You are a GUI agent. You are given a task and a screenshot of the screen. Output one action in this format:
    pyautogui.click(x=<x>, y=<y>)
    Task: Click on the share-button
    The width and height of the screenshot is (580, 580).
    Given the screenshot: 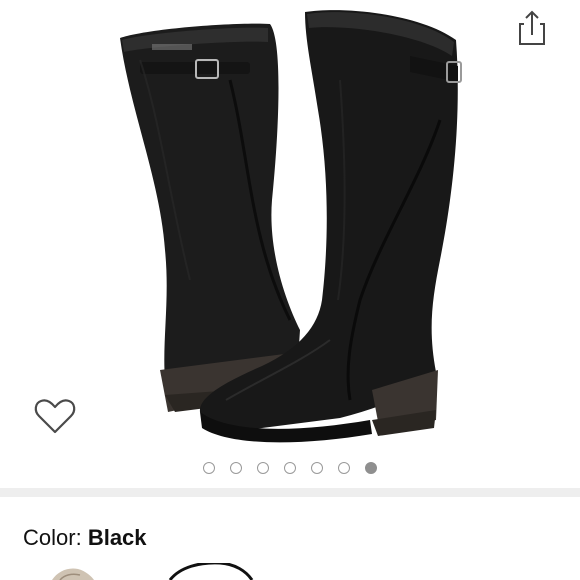 What is the action you would take?
    pyautogui.click(x=532, y=28)
    